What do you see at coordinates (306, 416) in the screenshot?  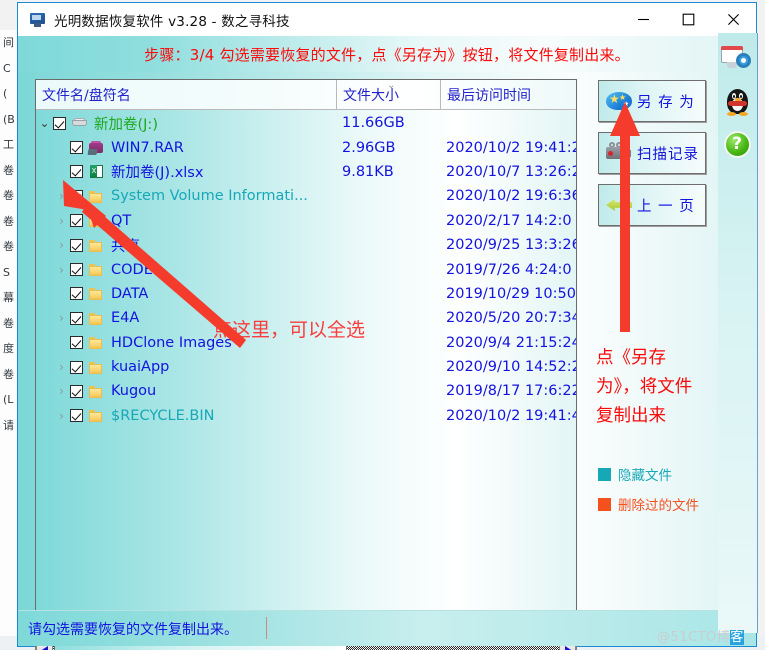 I see `file-tree-row: › $RECYCLE.BIN 2020/10/2 19:41:4` at bounding box center [306, 416].